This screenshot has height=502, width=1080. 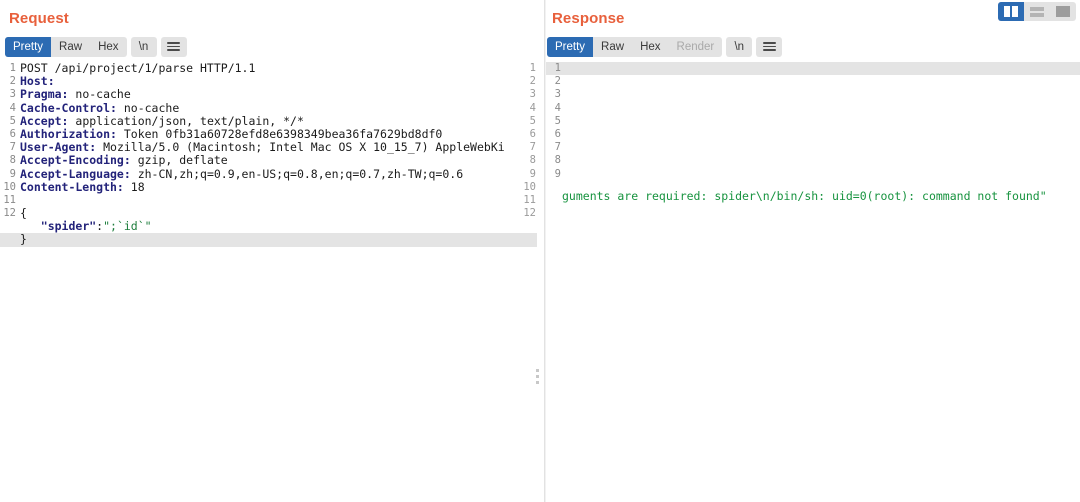 I want to click on line-number: 5, so click(x=557, y=120).